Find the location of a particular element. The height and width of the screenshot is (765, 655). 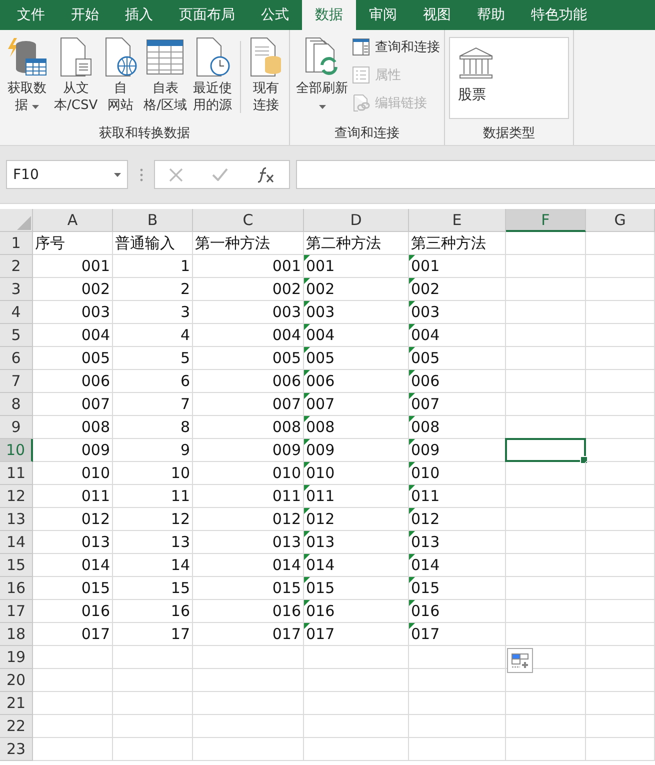

row-header: 12 is located at coordinates (16, 496).